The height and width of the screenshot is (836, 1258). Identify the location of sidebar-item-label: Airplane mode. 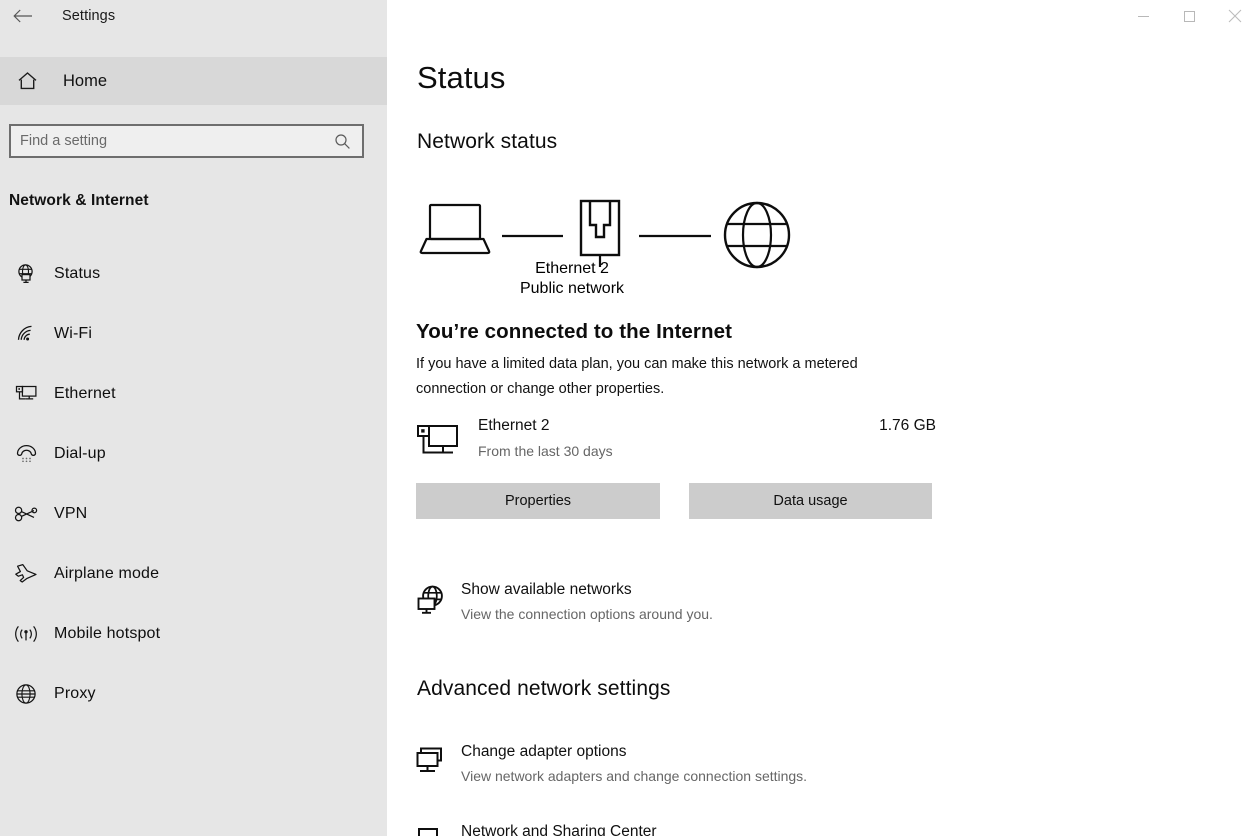
(107, 573).